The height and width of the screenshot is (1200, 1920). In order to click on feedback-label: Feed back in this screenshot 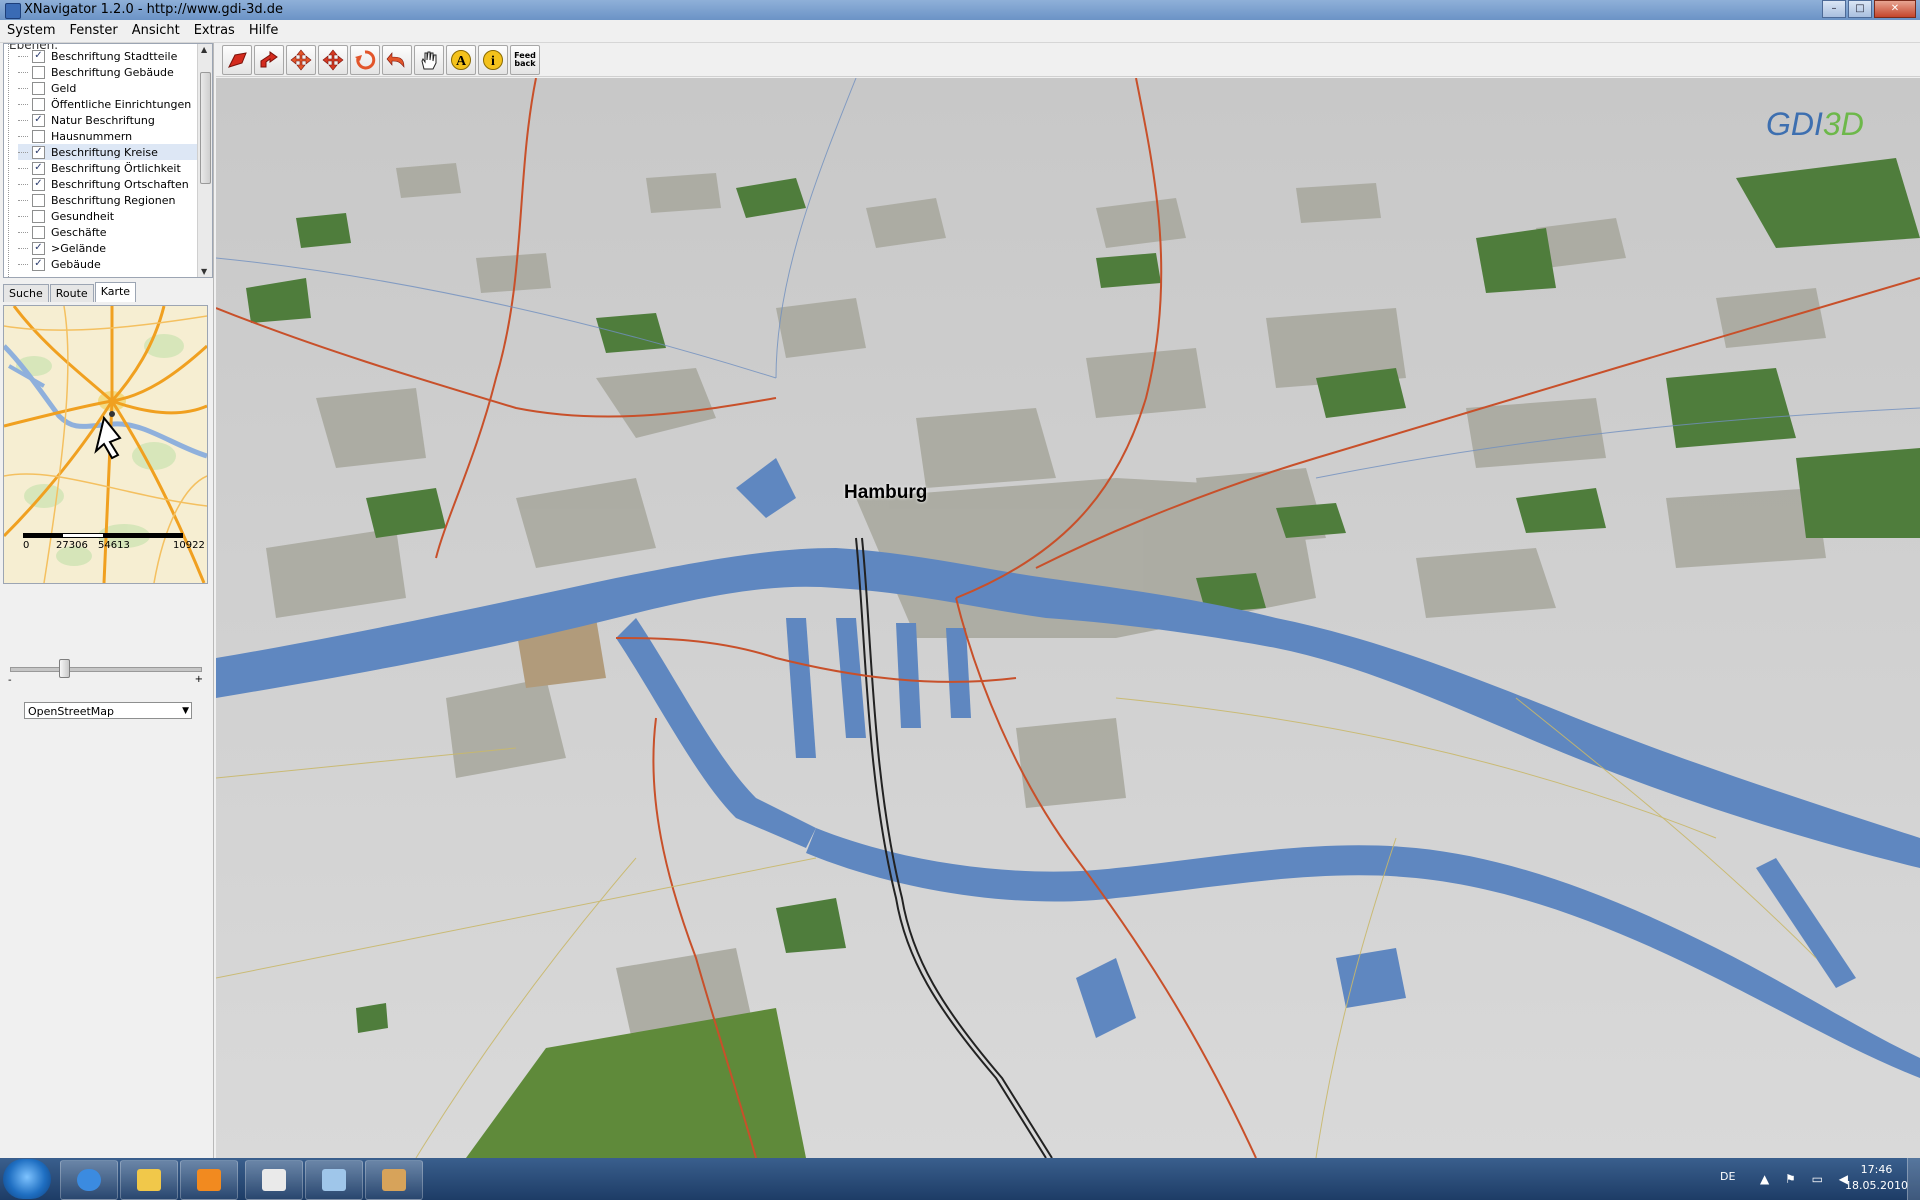, I will do `click(525, 59)`.